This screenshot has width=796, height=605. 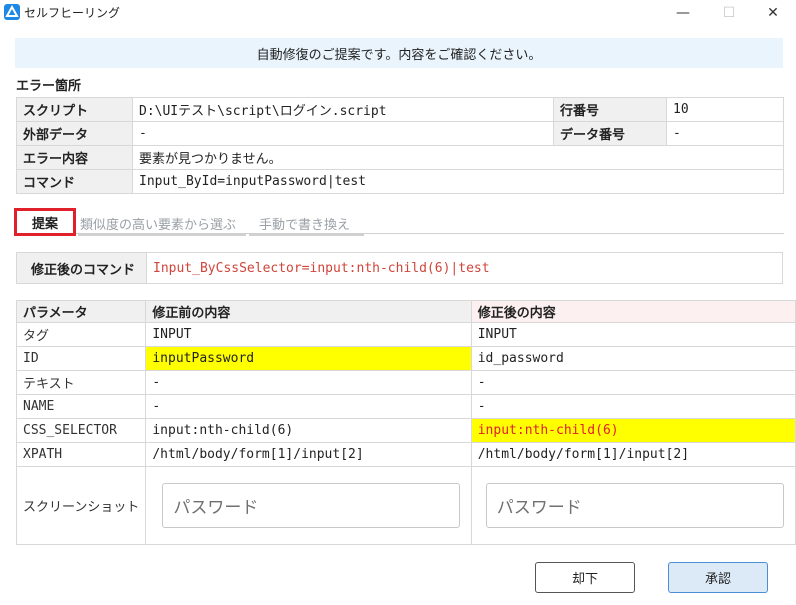 What do you see at coordinates (81, 406) in the screenshot?
I see `param-cell: NAME` at bounding box center [81, 406].